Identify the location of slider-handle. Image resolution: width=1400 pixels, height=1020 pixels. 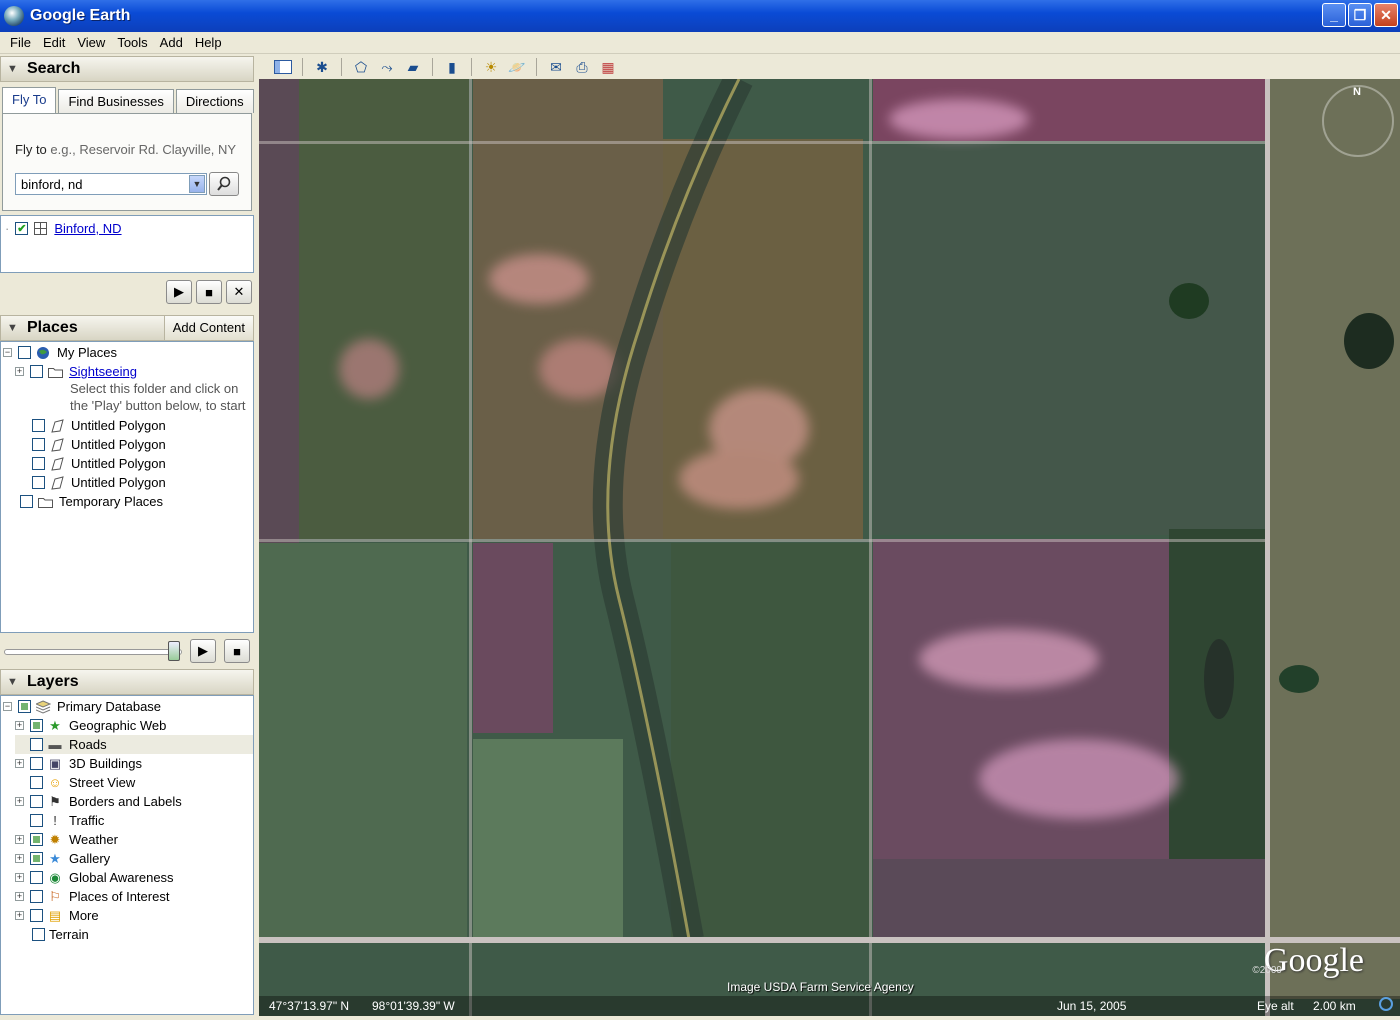
(174, 651).